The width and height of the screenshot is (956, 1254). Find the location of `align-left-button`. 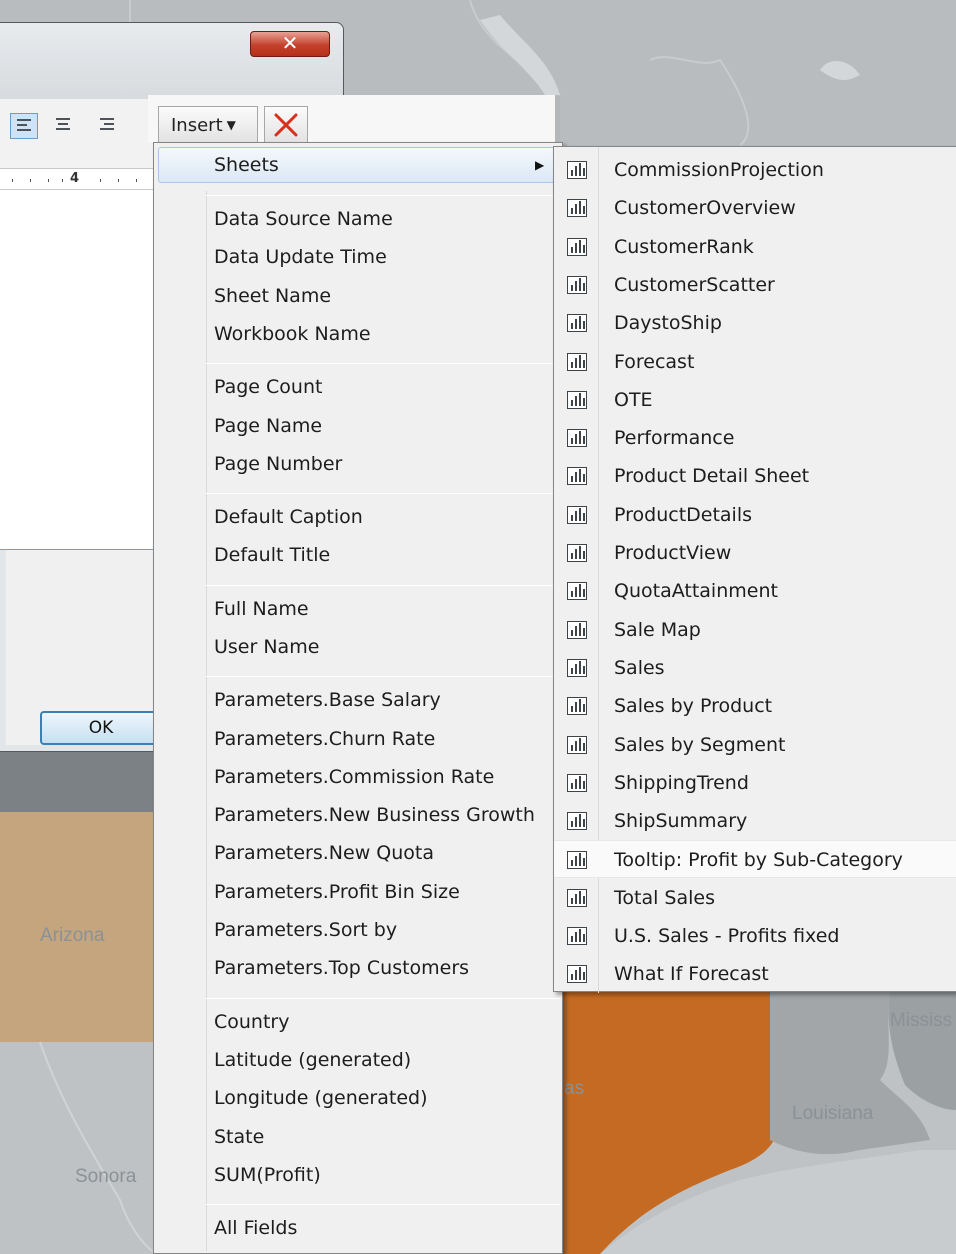

align-left-button is located at coordinates (24, 126).